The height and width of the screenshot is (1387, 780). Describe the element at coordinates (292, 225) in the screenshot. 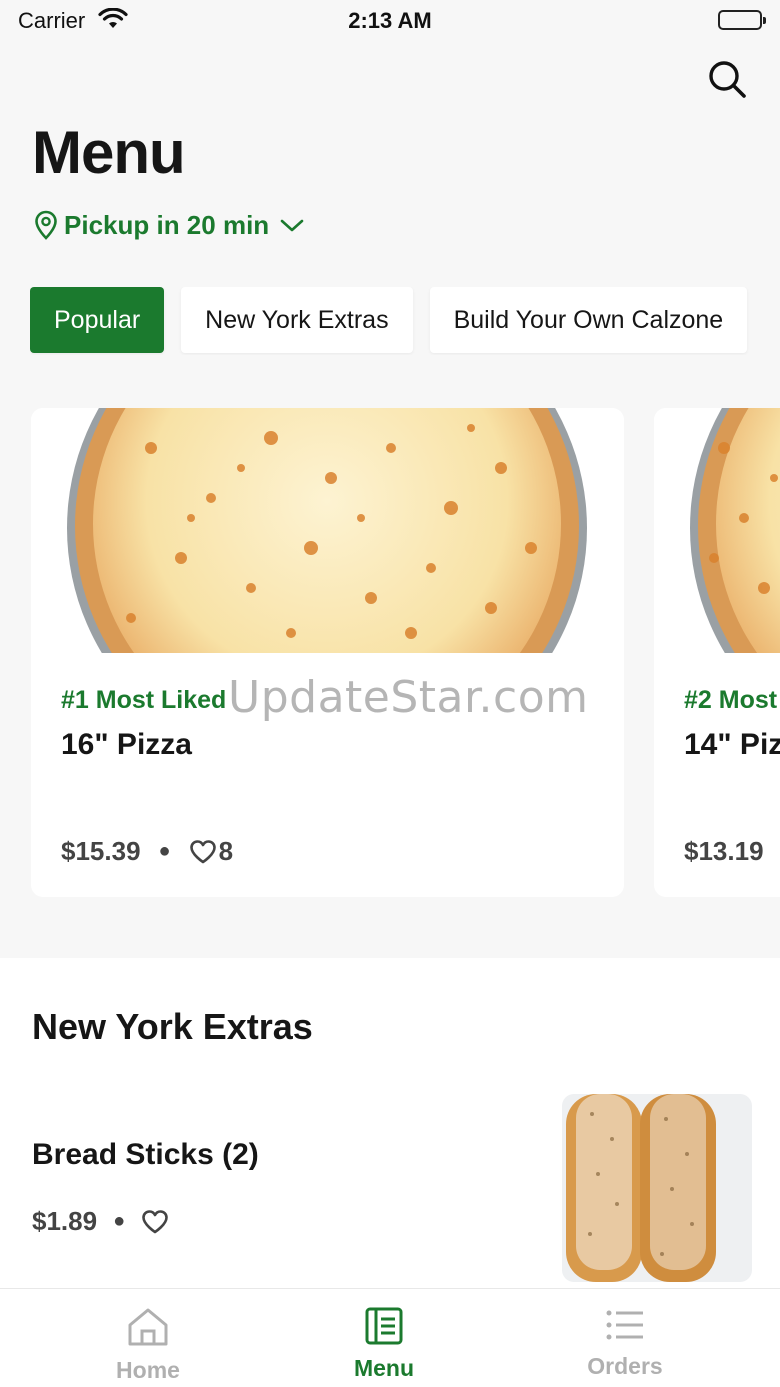

I see `chevron-down-icon` at that location.